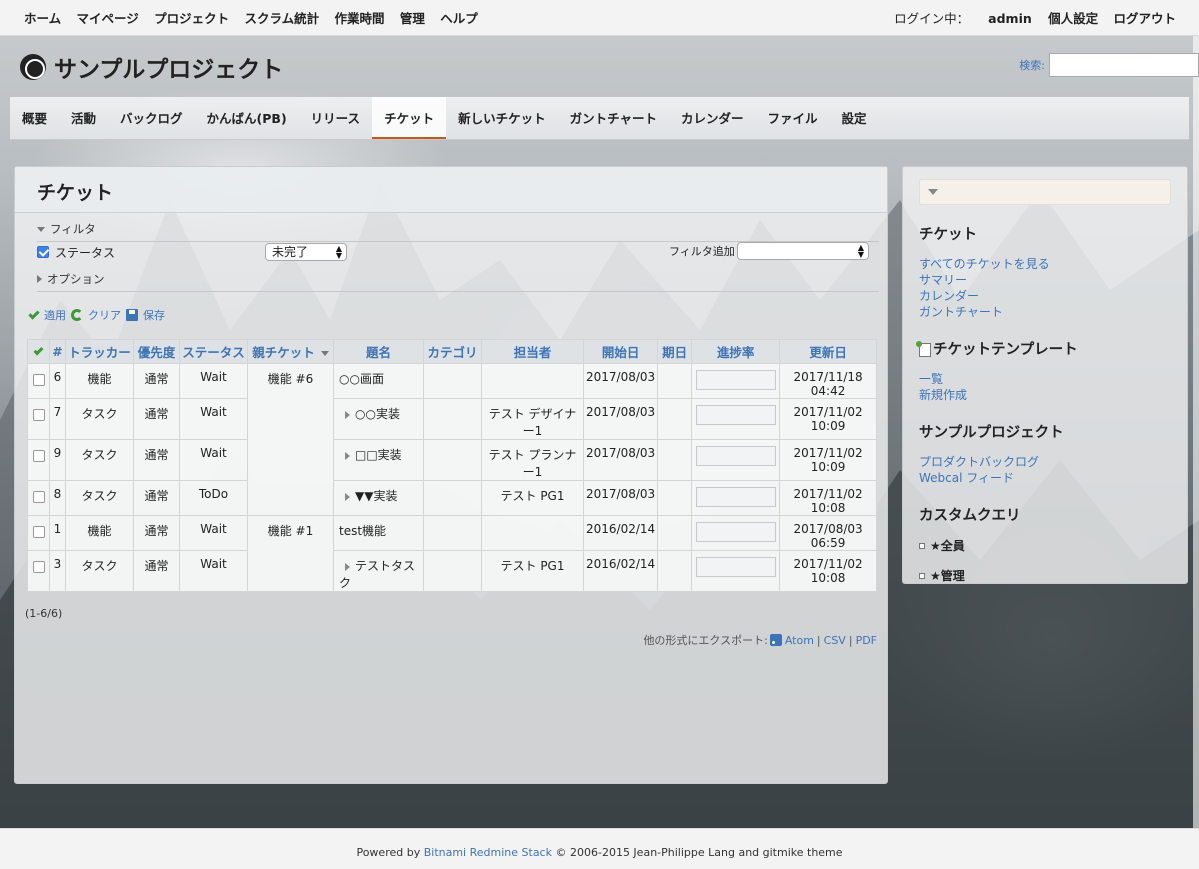 The height and width of the screenshot is (869, 1199). What do you see at coordinates (613, 118) in the screenshot?
I see `tab-gantt: ガントチャート` at bounding box center [613, 118].